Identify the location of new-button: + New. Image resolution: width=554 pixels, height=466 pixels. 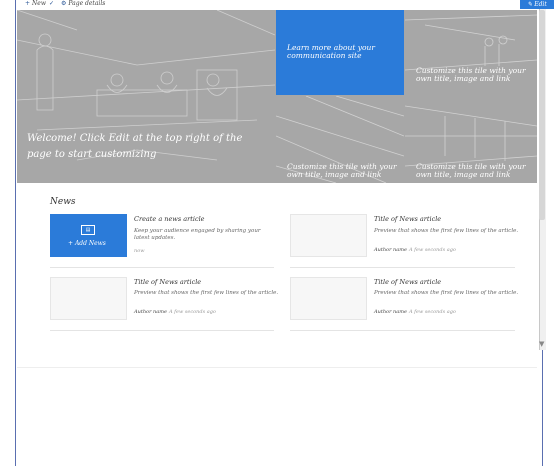
(35, 4).